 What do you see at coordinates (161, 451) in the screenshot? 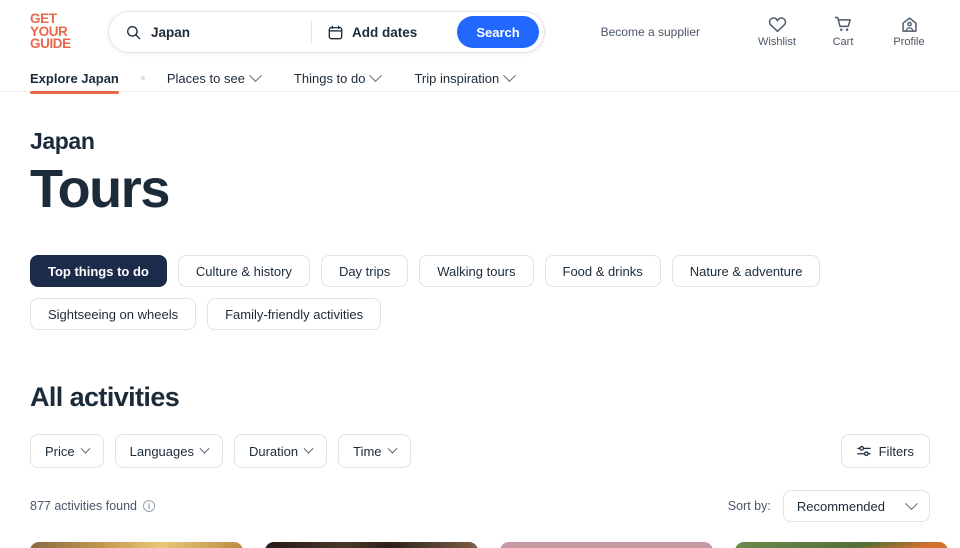
I see `filter-label: Languages` at bounding box center [161, 451].